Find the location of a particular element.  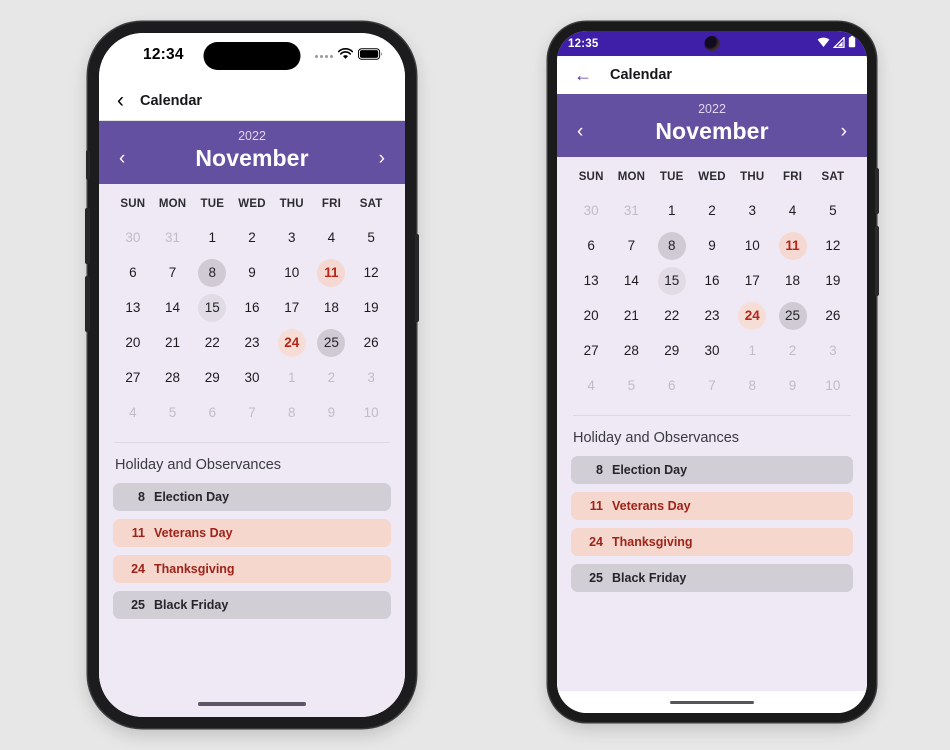

back-chevron-left-icon: ‹ is located at coordinates (120, 100).